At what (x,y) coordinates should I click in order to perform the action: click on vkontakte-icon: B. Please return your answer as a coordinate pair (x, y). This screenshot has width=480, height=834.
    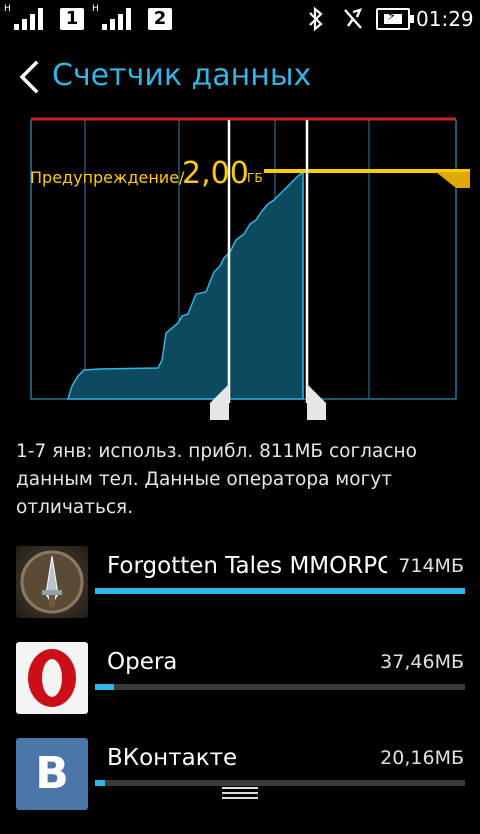
    Looking at the image, I should click on (52, 774).